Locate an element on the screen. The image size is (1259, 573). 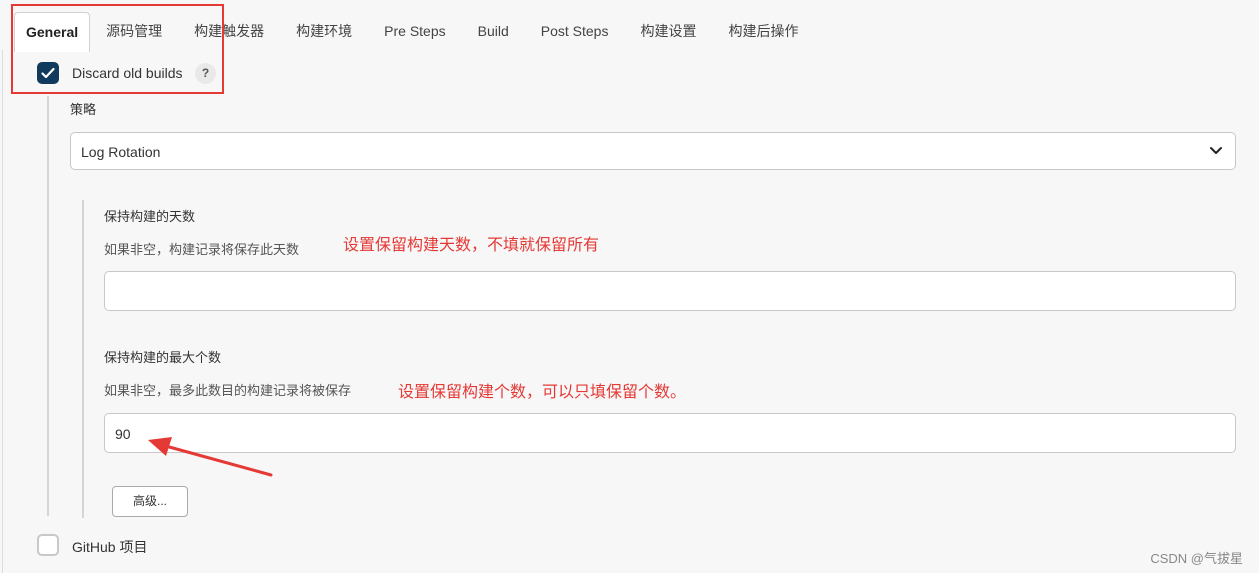
annotation-arrow is located at coordinates (210, 457).